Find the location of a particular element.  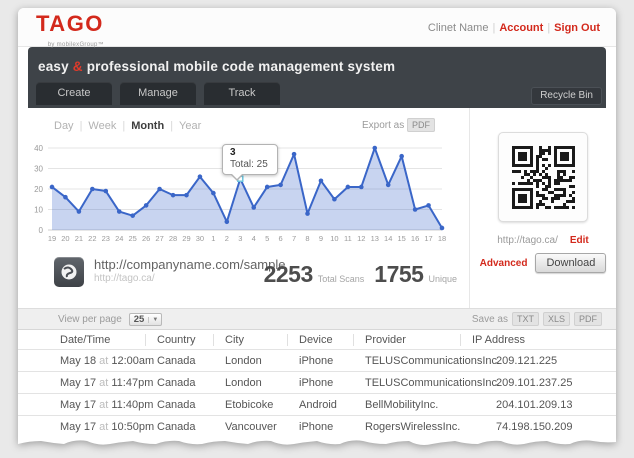

qr-code-box is located at coordinates (543, 177).